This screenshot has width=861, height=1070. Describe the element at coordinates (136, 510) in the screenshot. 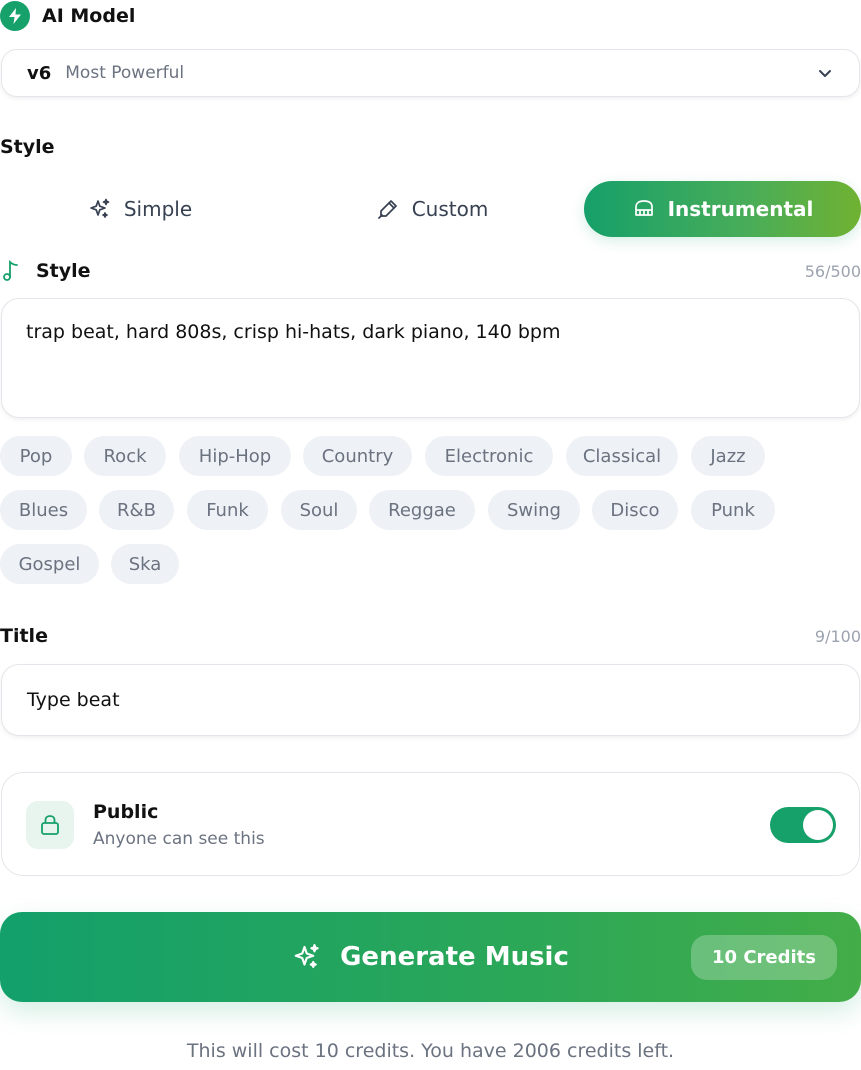

I see `genre-chip-rnb: R&B` at that location.